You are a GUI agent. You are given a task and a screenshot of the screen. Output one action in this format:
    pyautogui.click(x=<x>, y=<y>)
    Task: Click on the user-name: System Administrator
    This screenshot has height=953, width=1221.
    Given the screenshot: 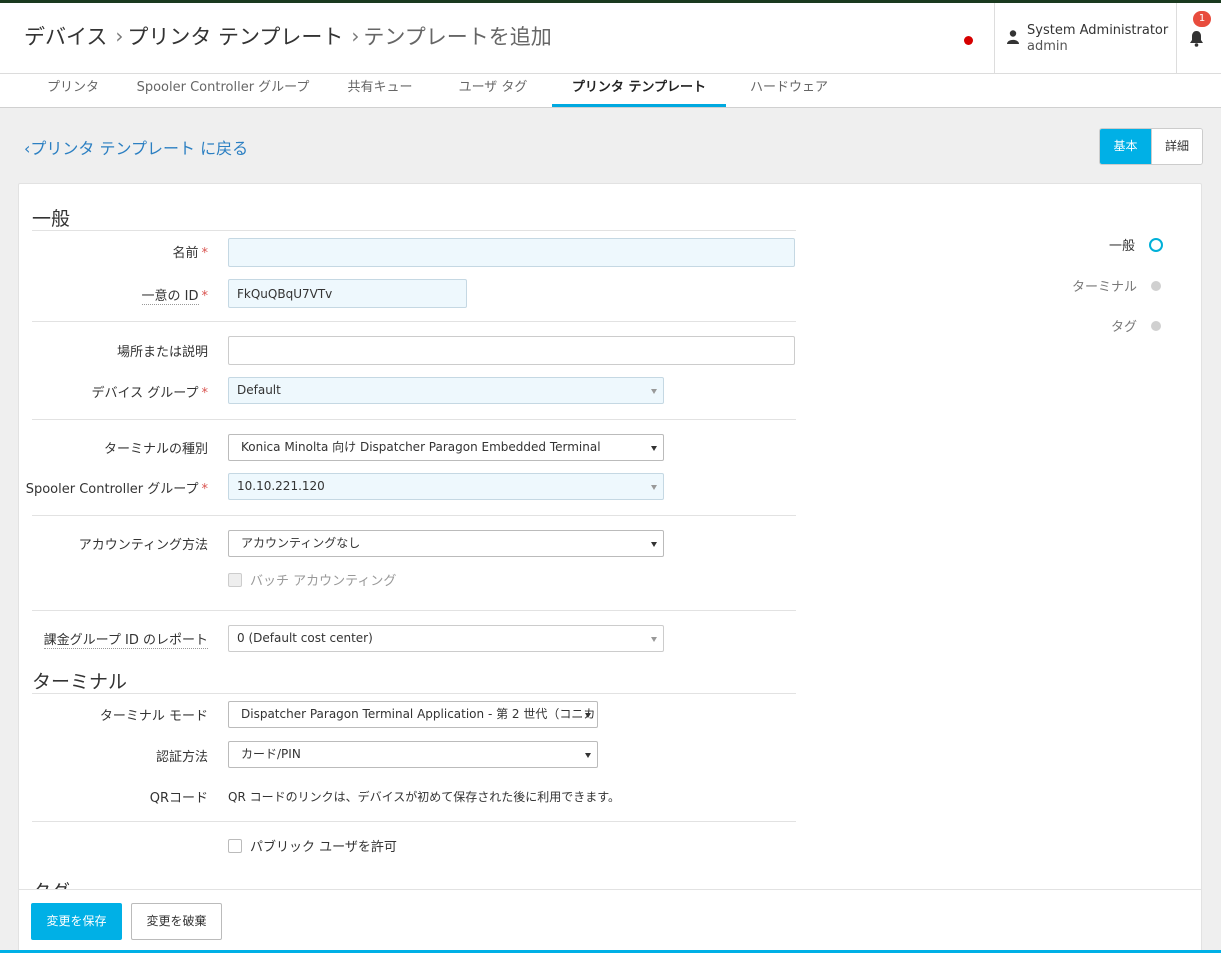 What is the action you would take?
    pyautogui.click(x=1098, y=30)
    